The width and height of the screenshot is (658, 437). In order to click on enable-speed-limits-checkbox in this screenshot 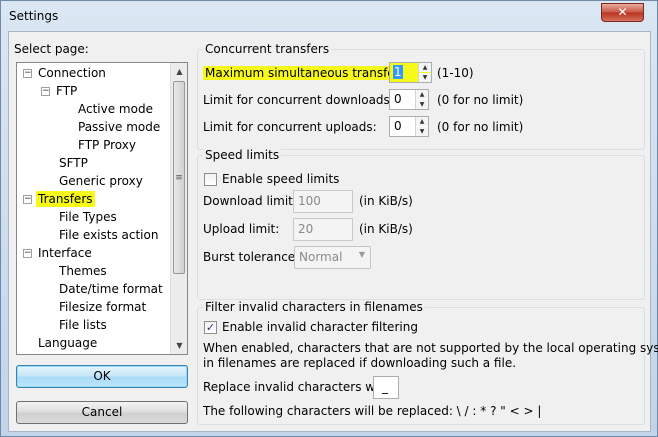, I will do `click(210, 179)`.